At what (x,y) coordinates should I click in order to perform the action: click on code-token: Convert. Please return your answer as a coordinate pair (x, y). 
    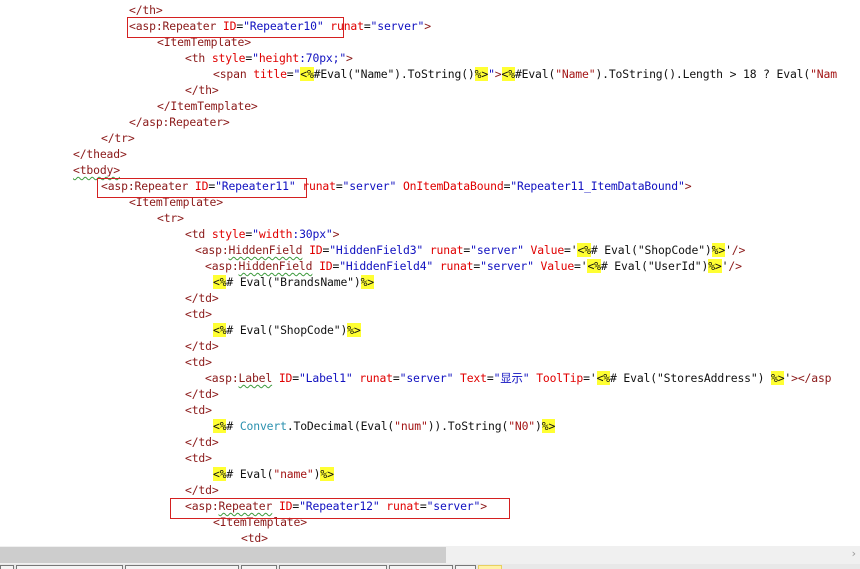
    Looking at the image, I should click on (263, 426).